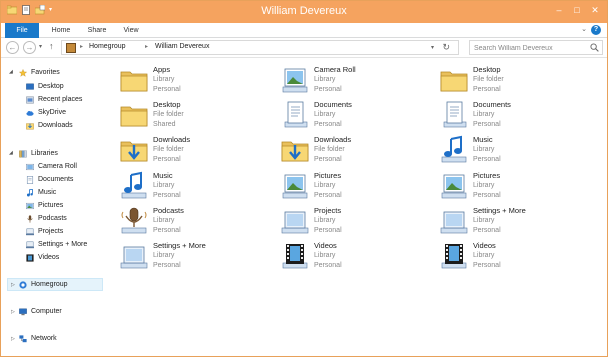 The image size is (608, 357). I want to click on help-icon: ?, so click(596, 30).